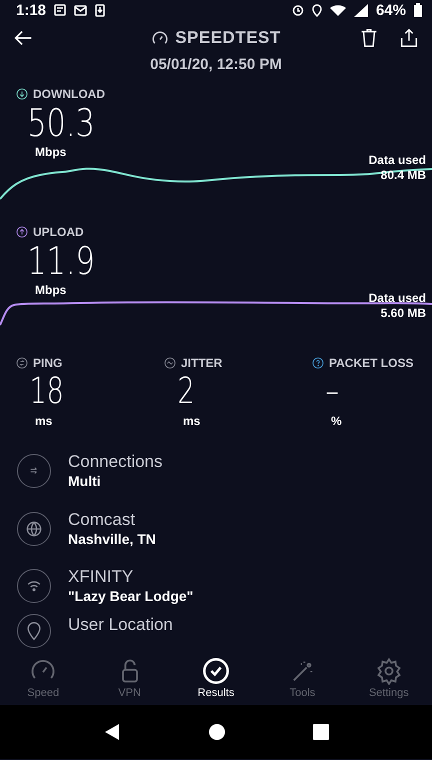 Image resolution: width=432 pixels, height=760 pixels. What do you see at coordinates (120, 624) in the screenshot?
I see `detail-title: User Location` at bounding box center [120, 624].